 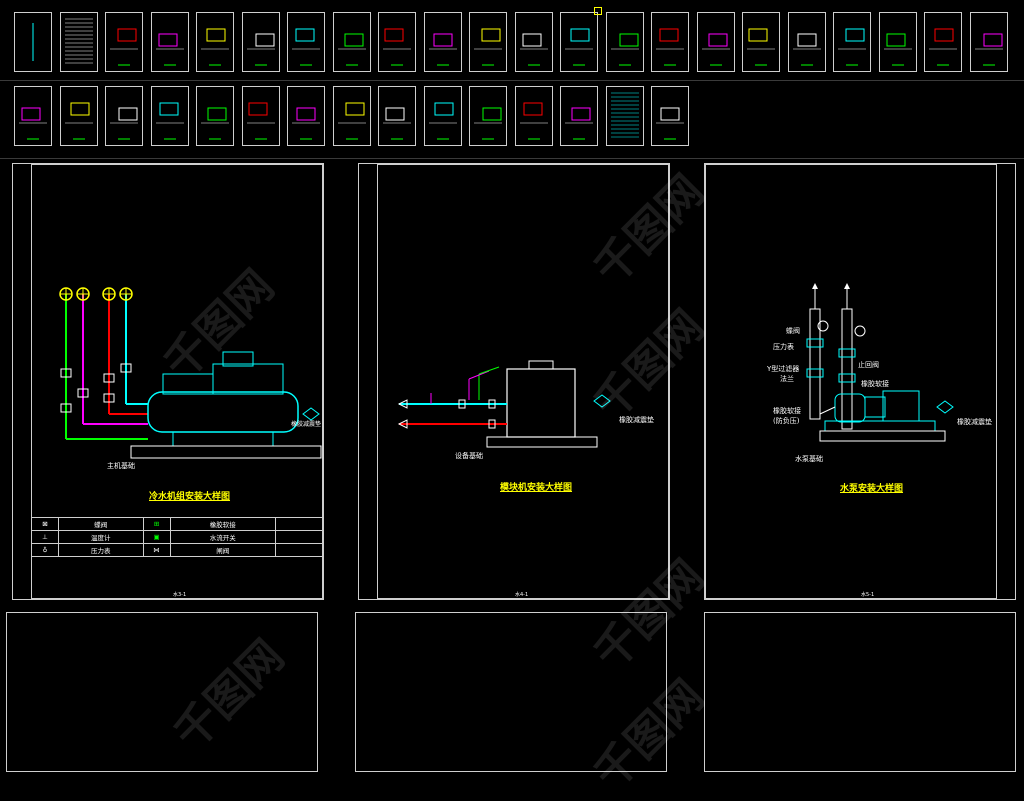 What do you see at coordinates (101, 537) in the screenshot?
I see `legend-label: 温度计` at bounding box center [101, 537].